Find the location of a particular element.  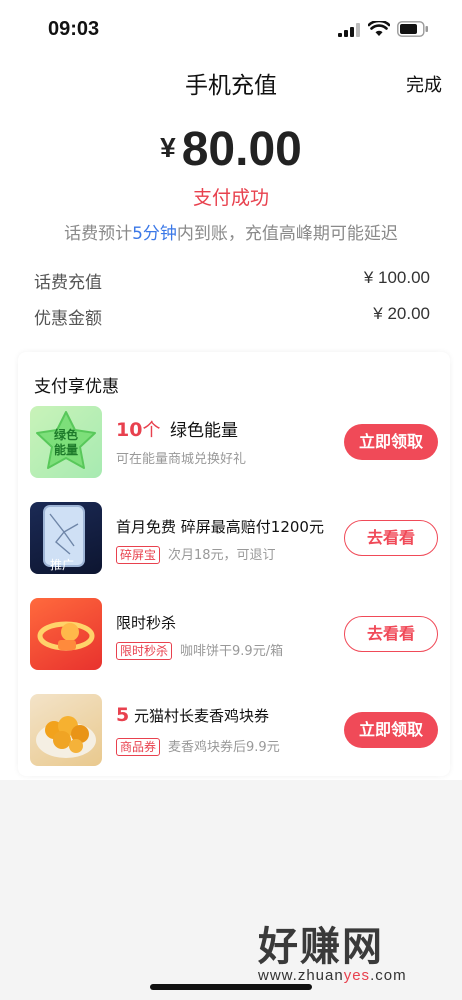

promo-item-green-energy: 绿色 能量 10个 绿色能量 可在能量商城兑换好礼 立即领取 is located at coordinates (234, 446).